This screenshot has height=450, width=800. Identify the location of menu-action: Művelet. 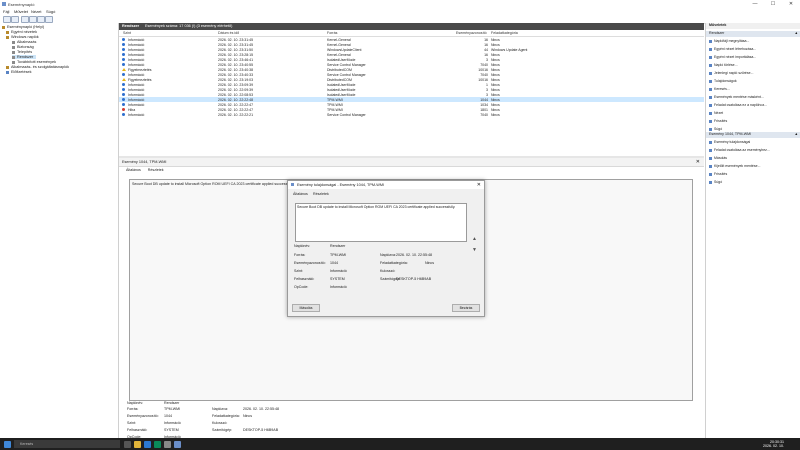
(21, 11).